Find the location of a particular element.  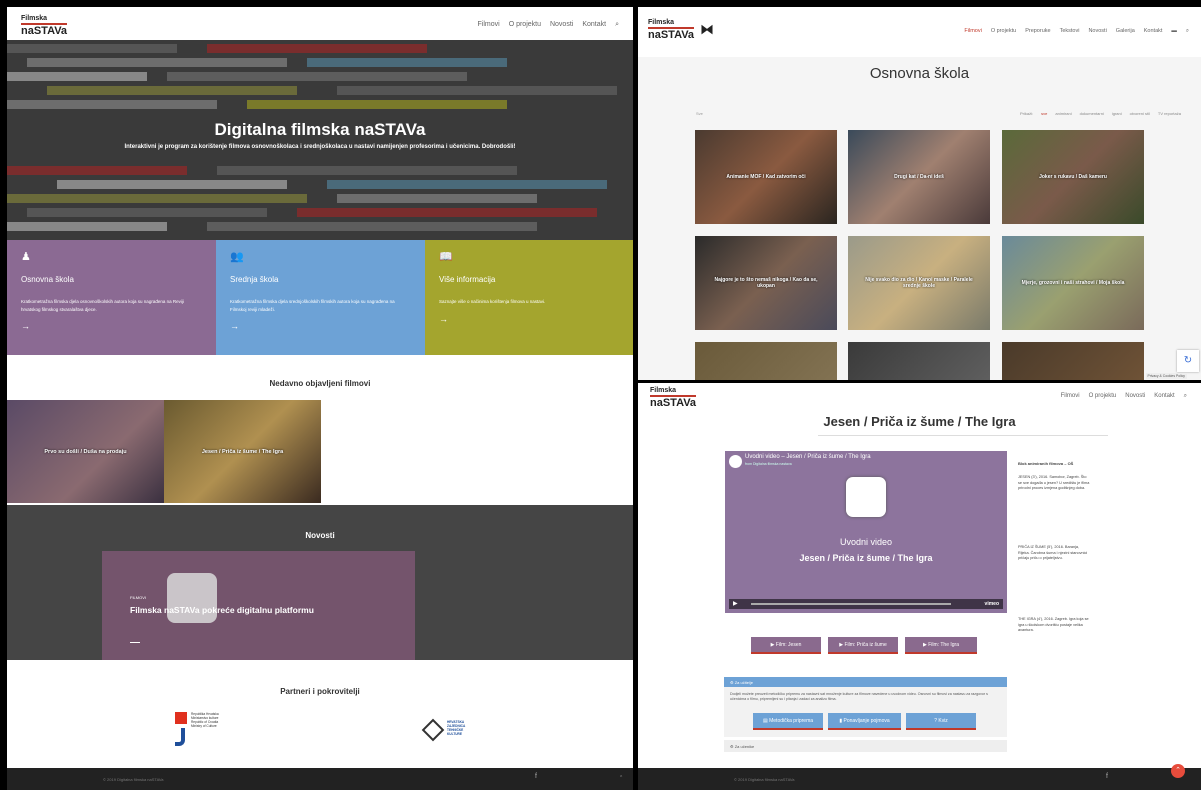

hztk-logo is located at coordinates (433, 730).